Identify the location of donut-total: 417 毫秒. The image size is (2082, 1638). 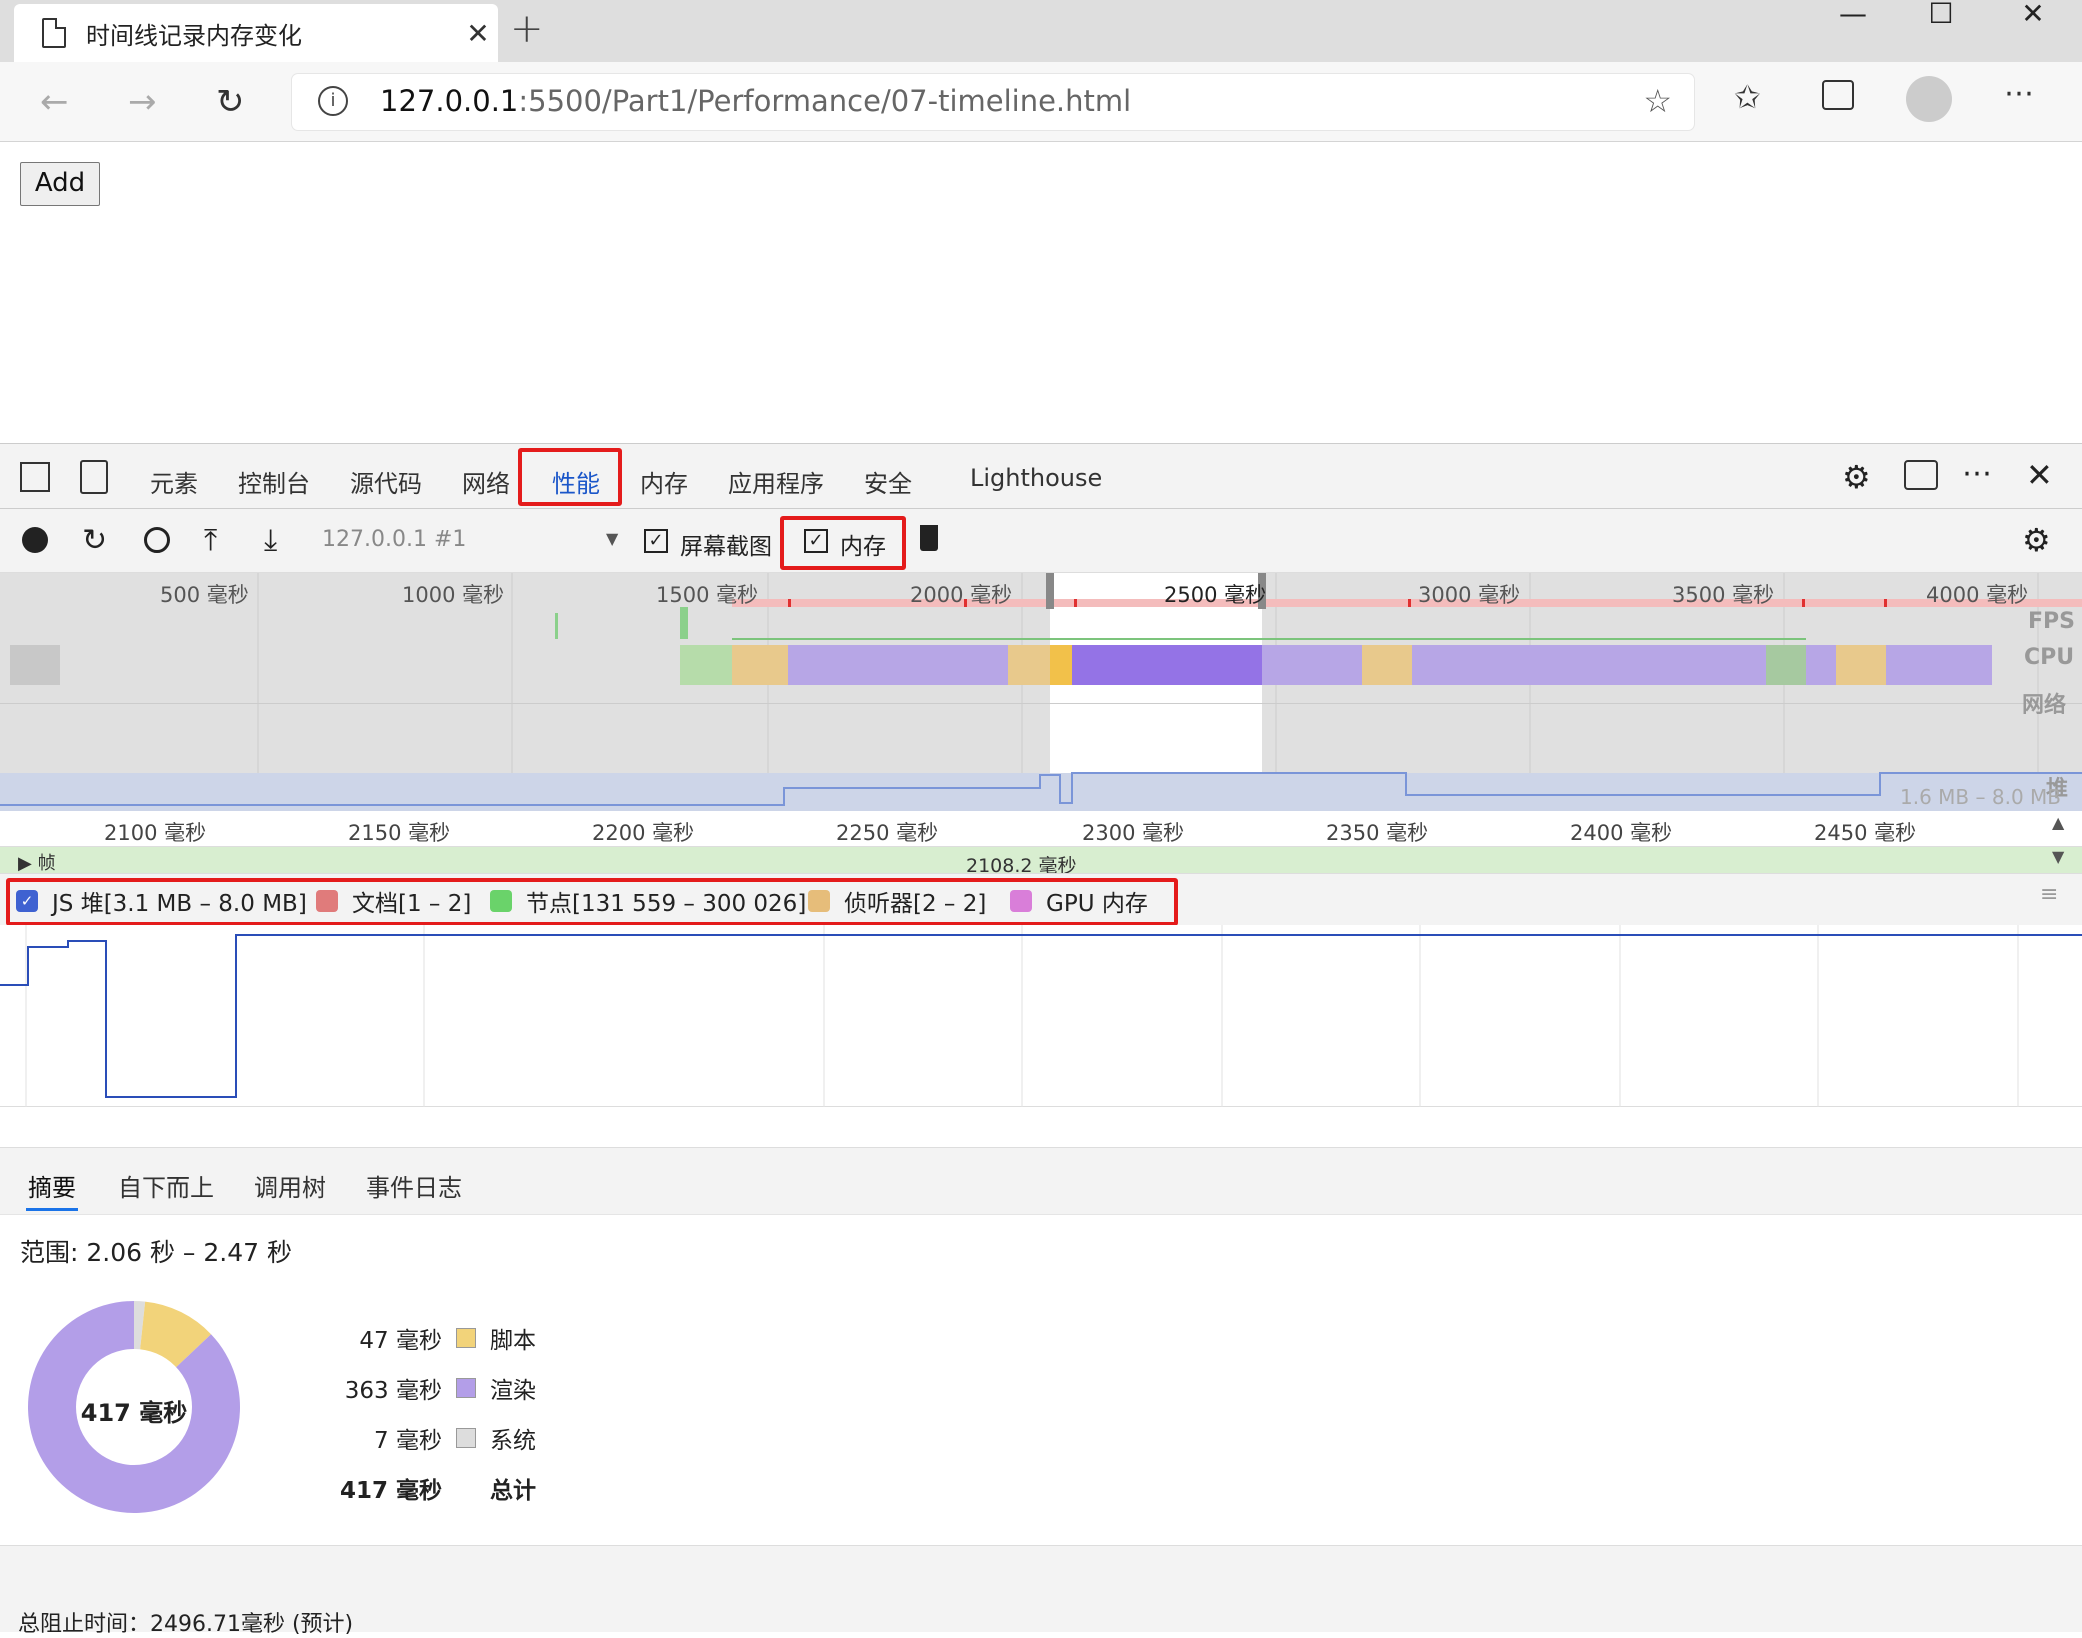
(134, 1413).